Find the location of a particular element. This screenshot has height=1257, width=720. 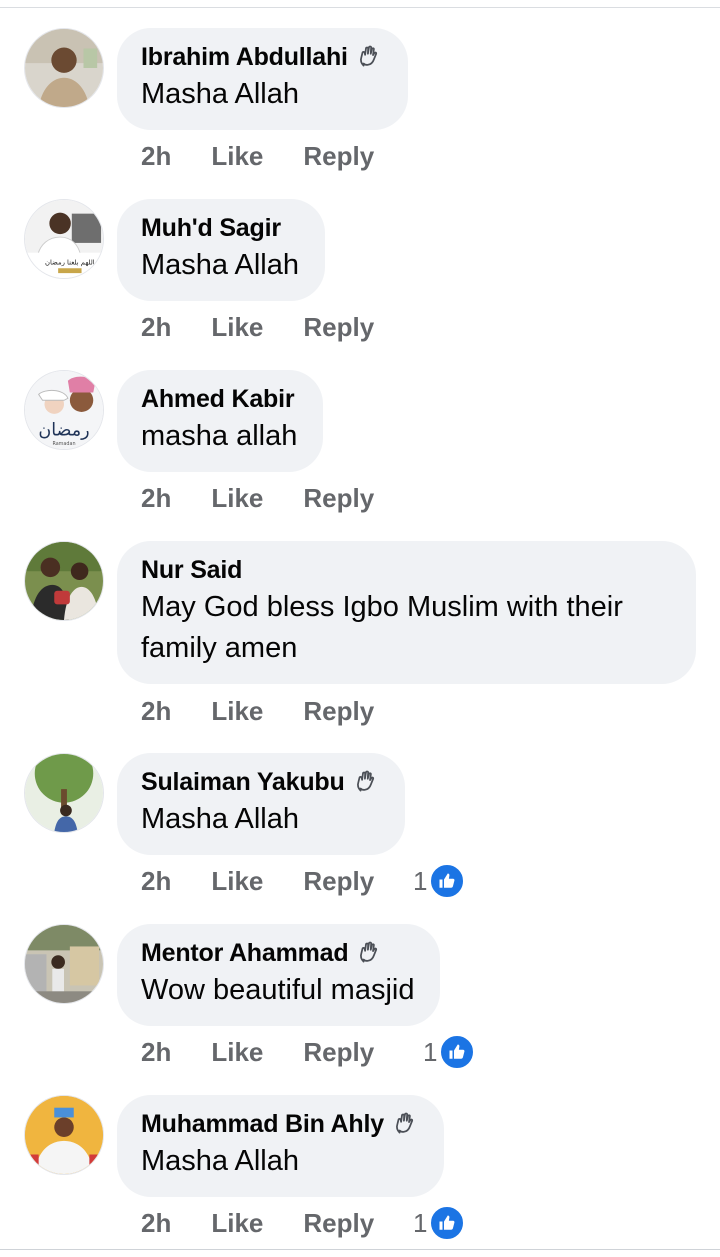

comment-bubble: Sulaiman Yakubu Masha Allah is located at coordinates (261, 804).